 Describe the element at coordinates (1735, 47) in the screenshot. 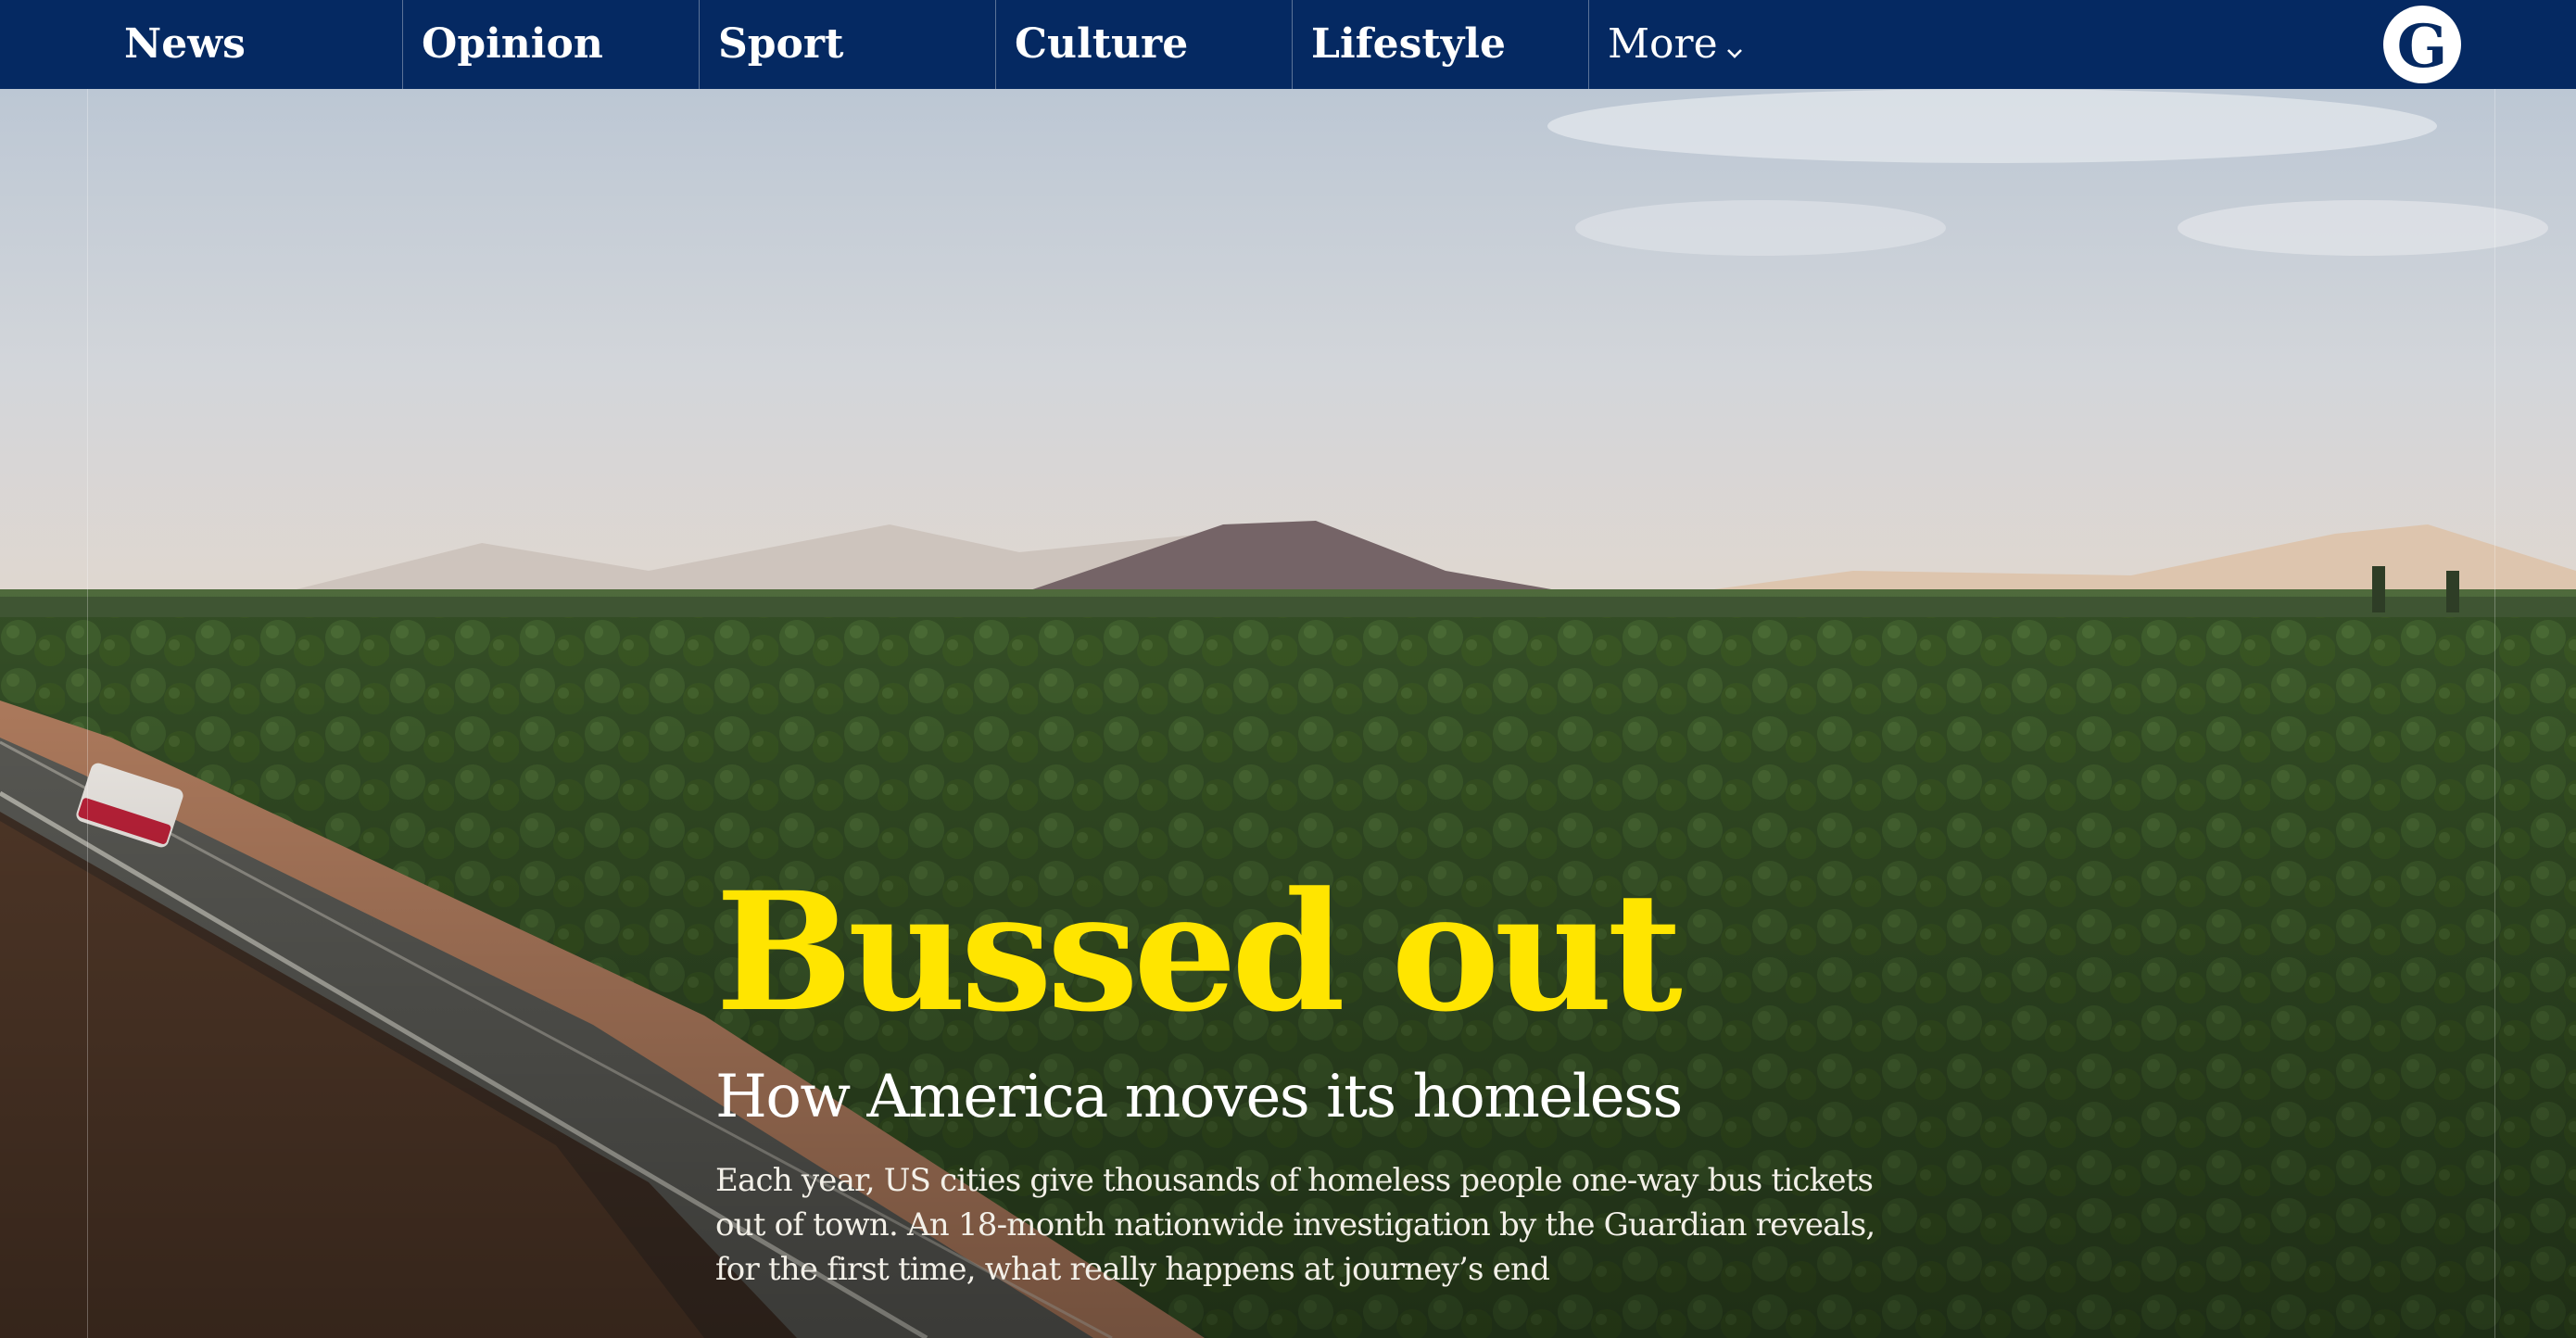

I see `chevron-down-icon` at that location.